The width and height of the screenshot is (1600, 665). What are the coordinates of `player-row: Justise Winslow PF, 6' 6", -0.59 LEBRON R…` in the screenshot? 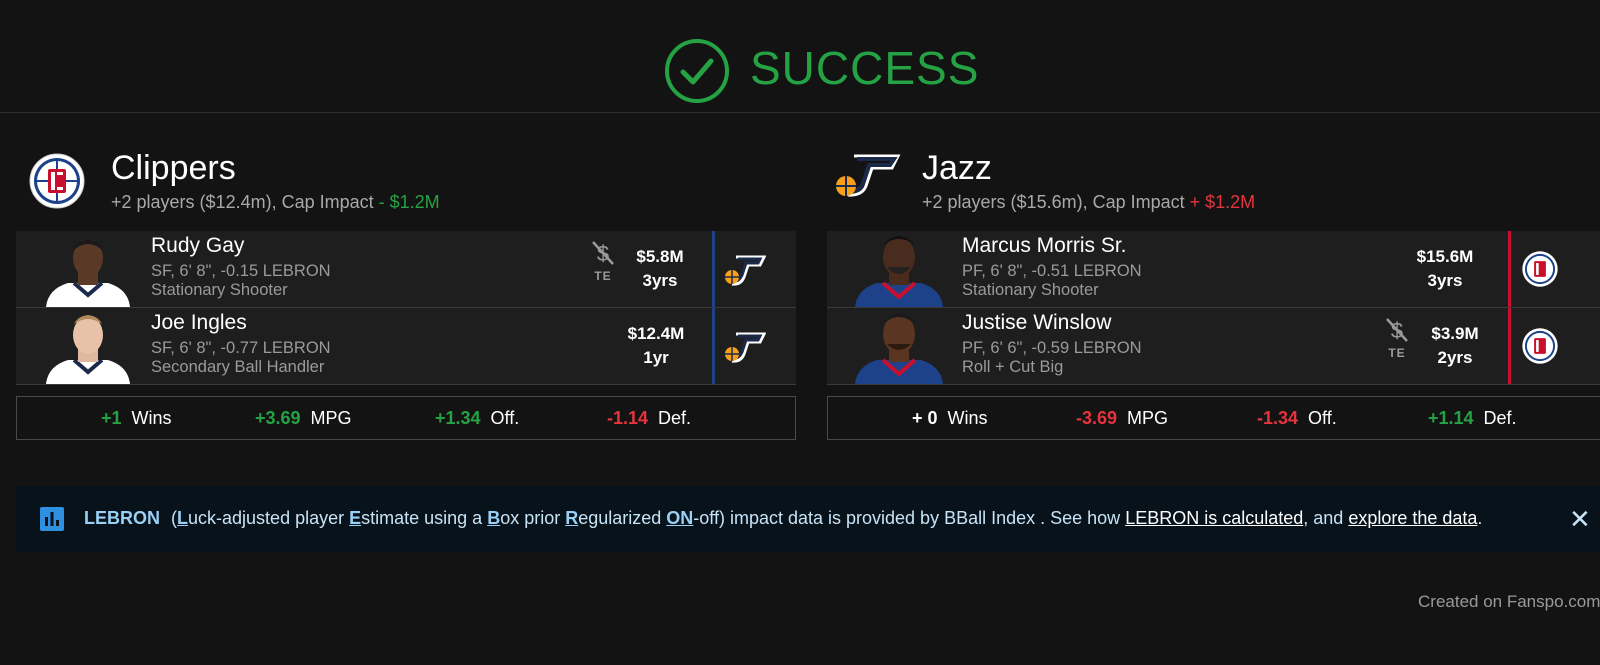 It's located at (1213, 346).